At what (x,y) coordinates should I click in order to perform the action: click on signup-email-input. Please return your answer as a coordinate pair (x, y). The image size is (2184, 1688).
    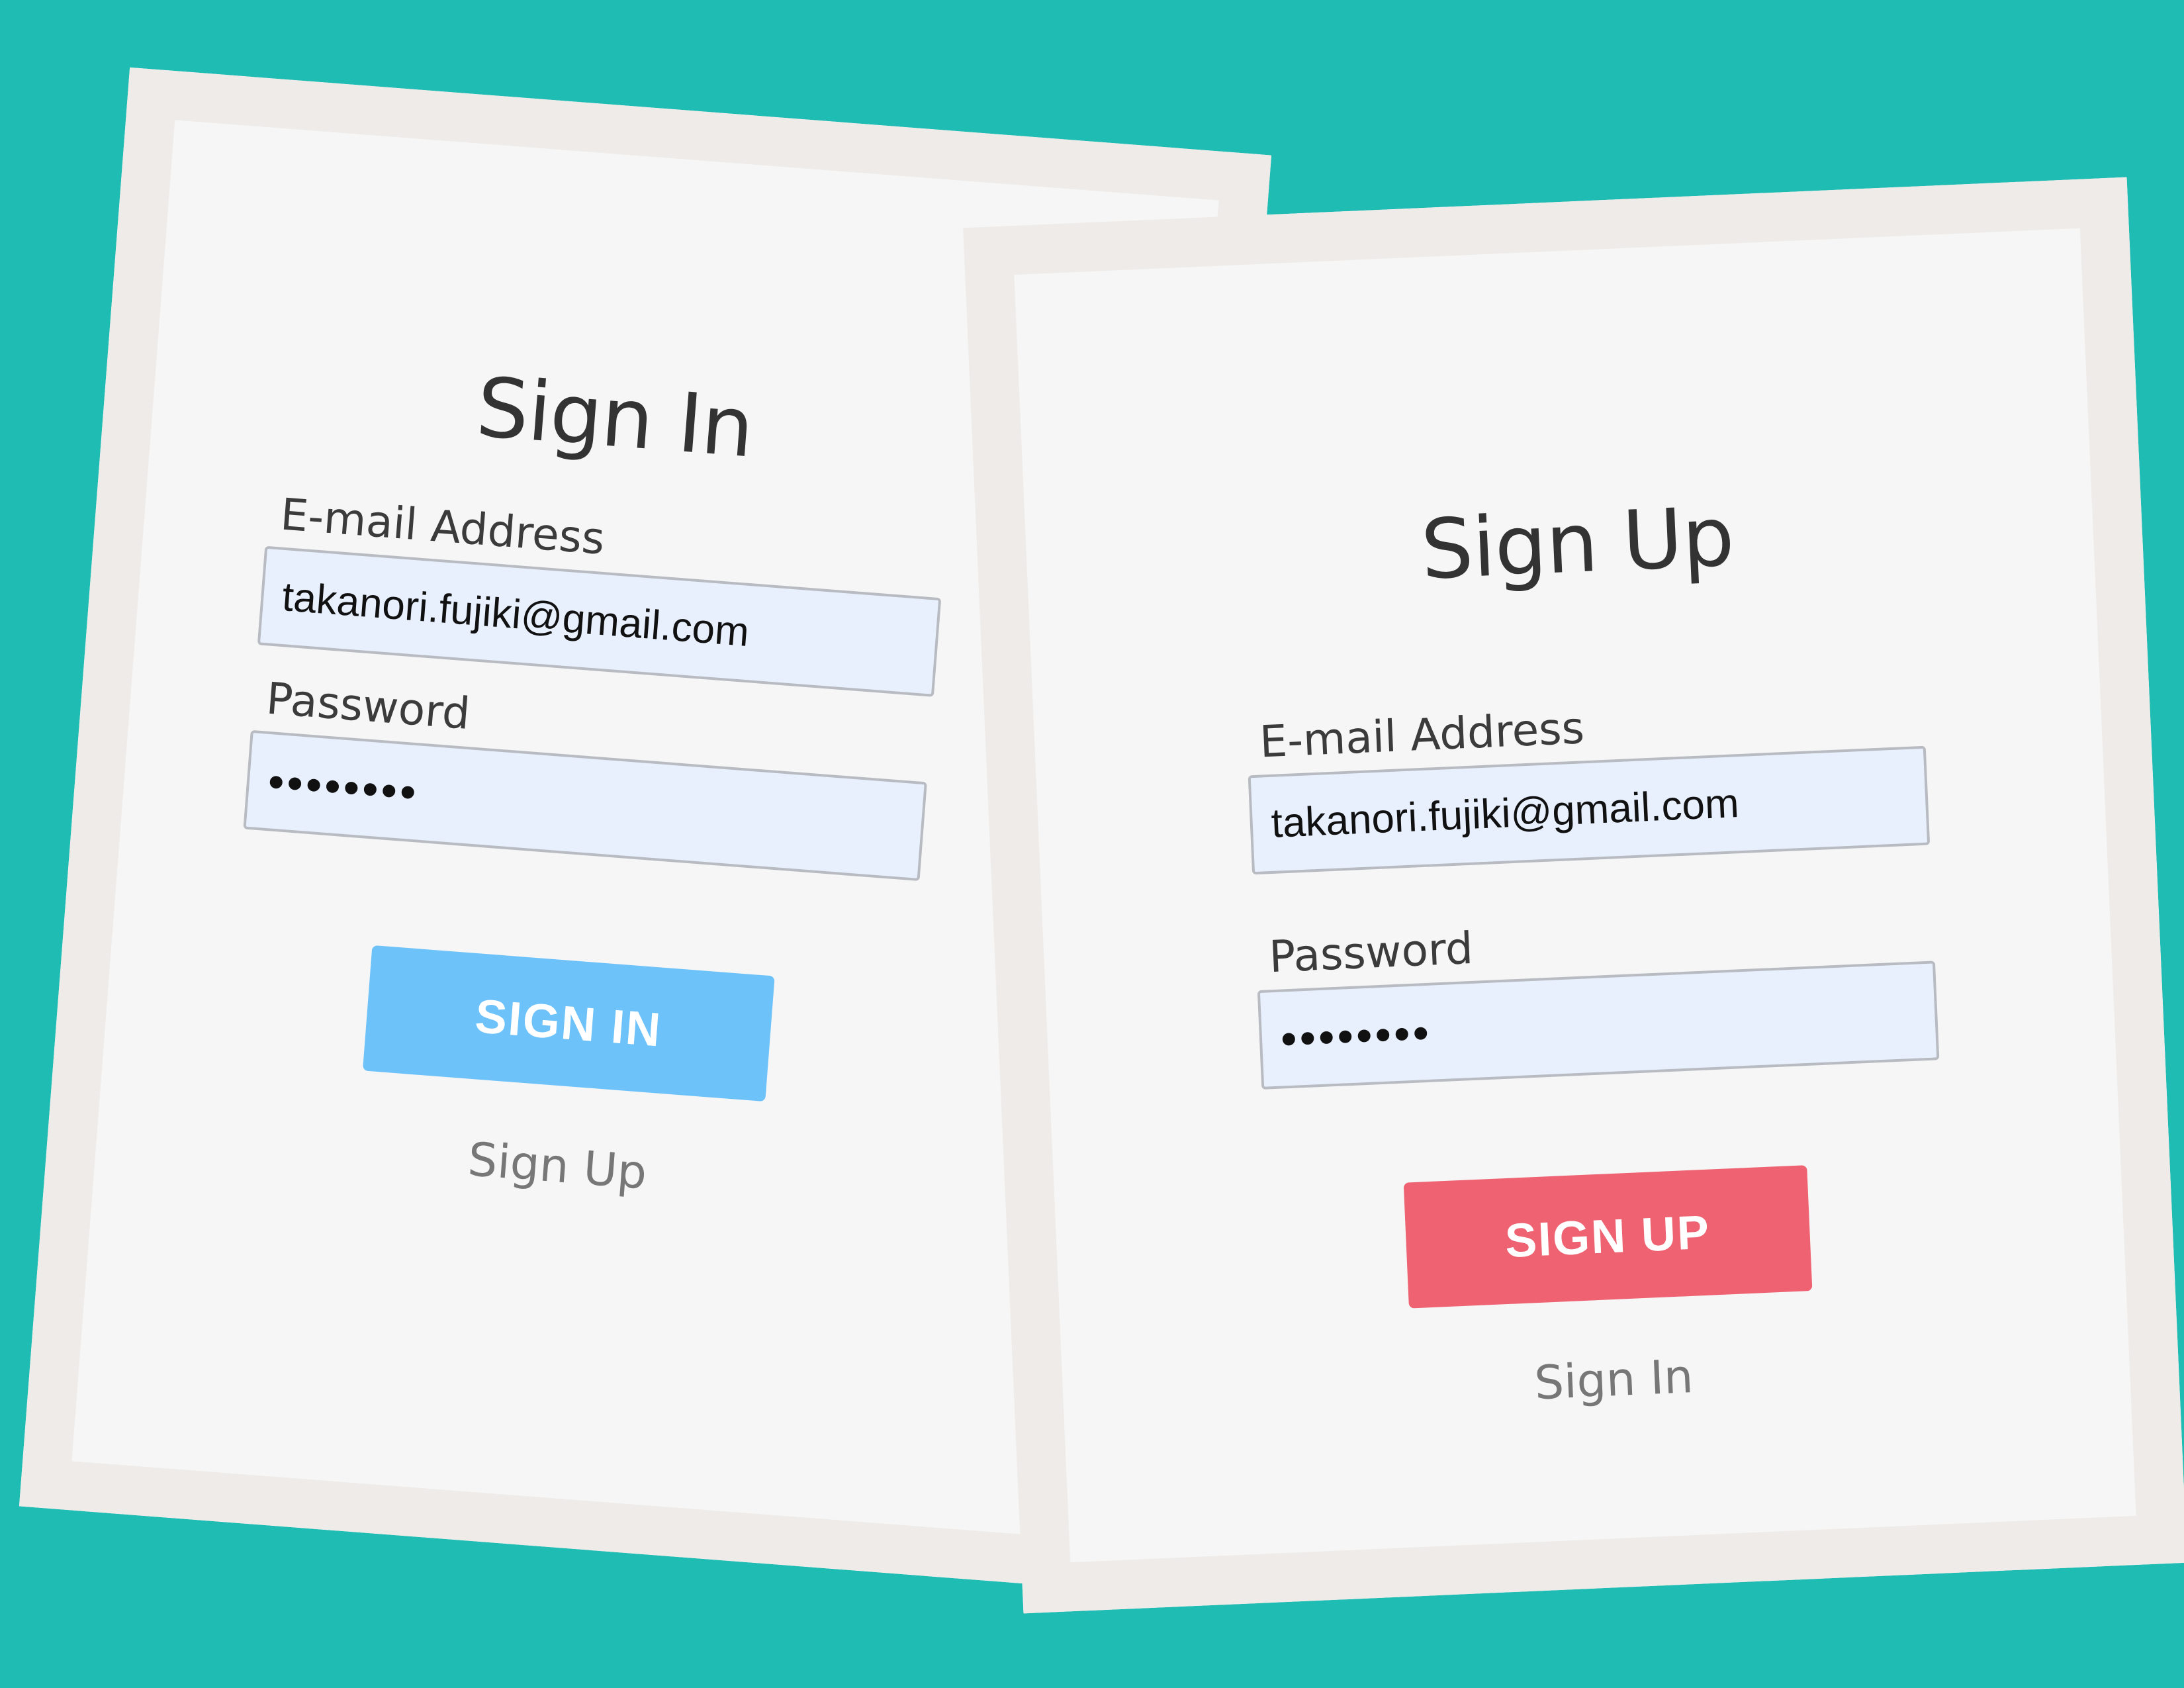
    Looking at the image, I should click on (1590, 810).